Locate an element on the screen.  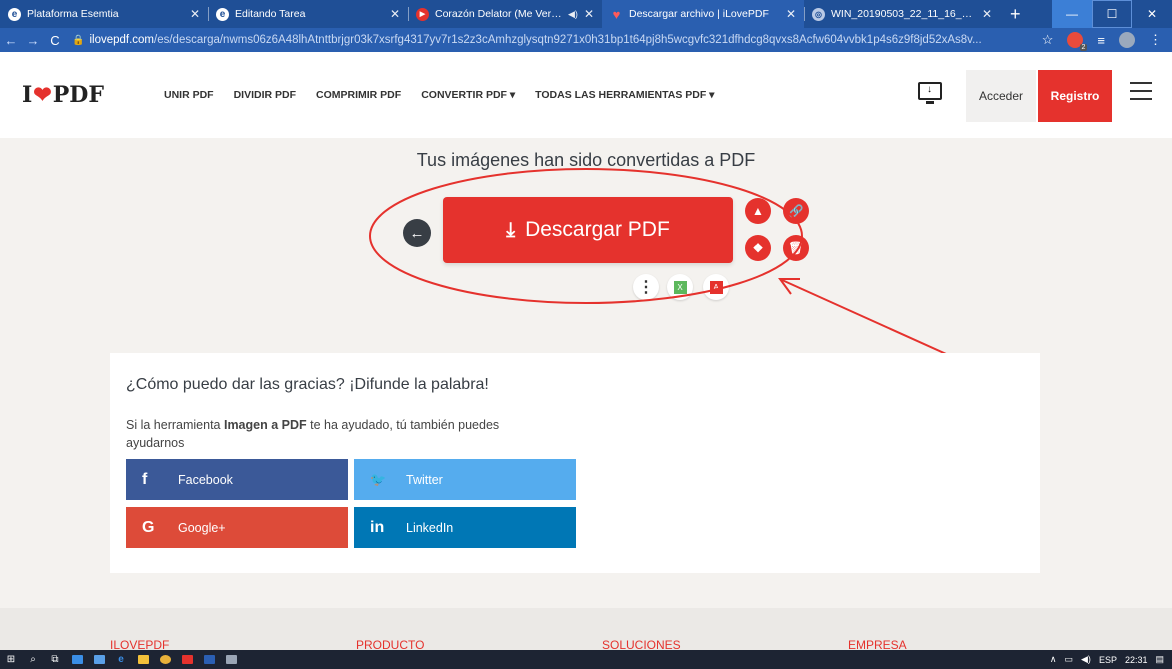
minimize-icon: — is located at coordinates (1072, 14).